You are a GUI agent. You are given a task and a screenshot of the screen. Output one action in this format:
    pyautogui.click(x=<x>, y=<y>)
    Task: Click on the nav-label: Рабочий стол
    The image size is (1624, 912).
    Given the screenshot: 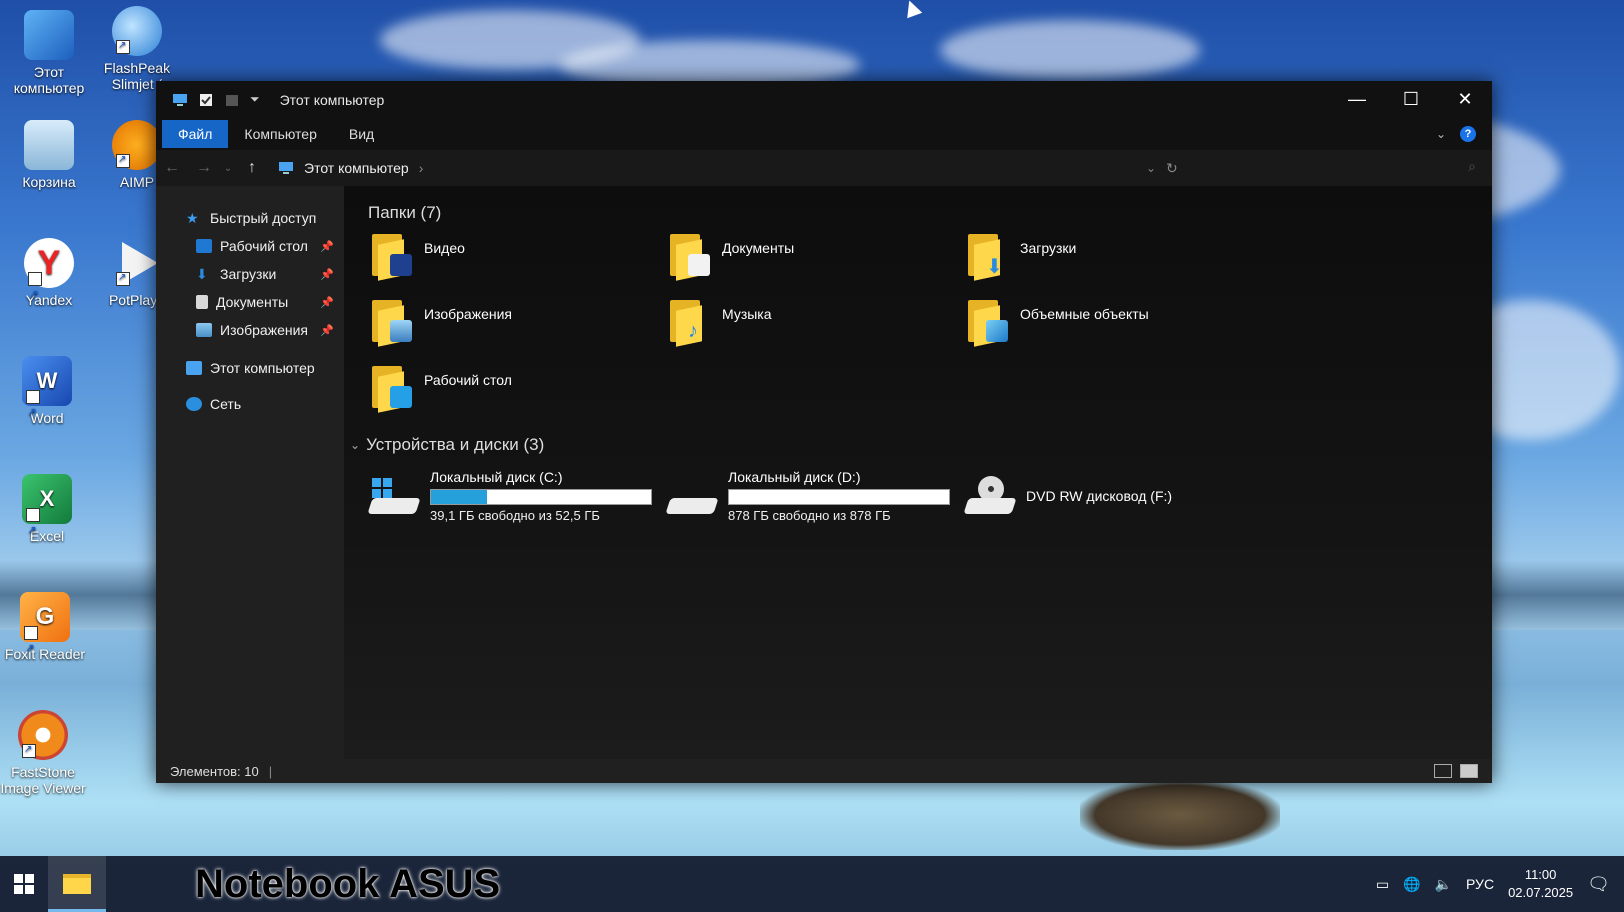 What is the action you would take?
    pyautogui.click(x=264, y=246)
    